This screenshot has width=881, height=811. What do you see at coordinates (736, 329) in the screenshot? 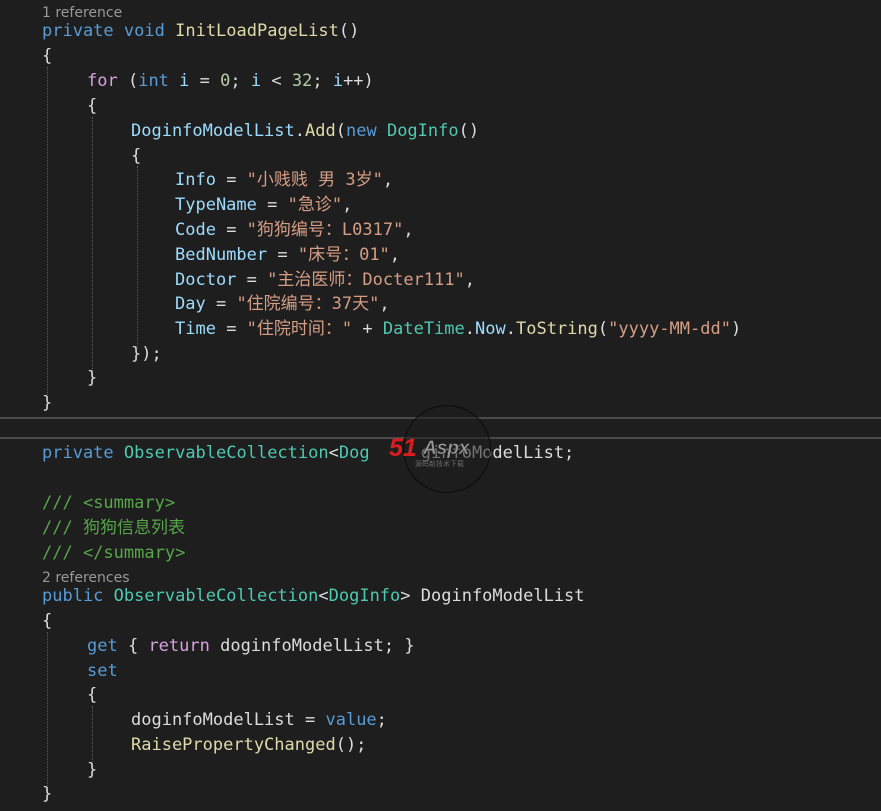
I see `punct: )` at bounding box center [736, 329].